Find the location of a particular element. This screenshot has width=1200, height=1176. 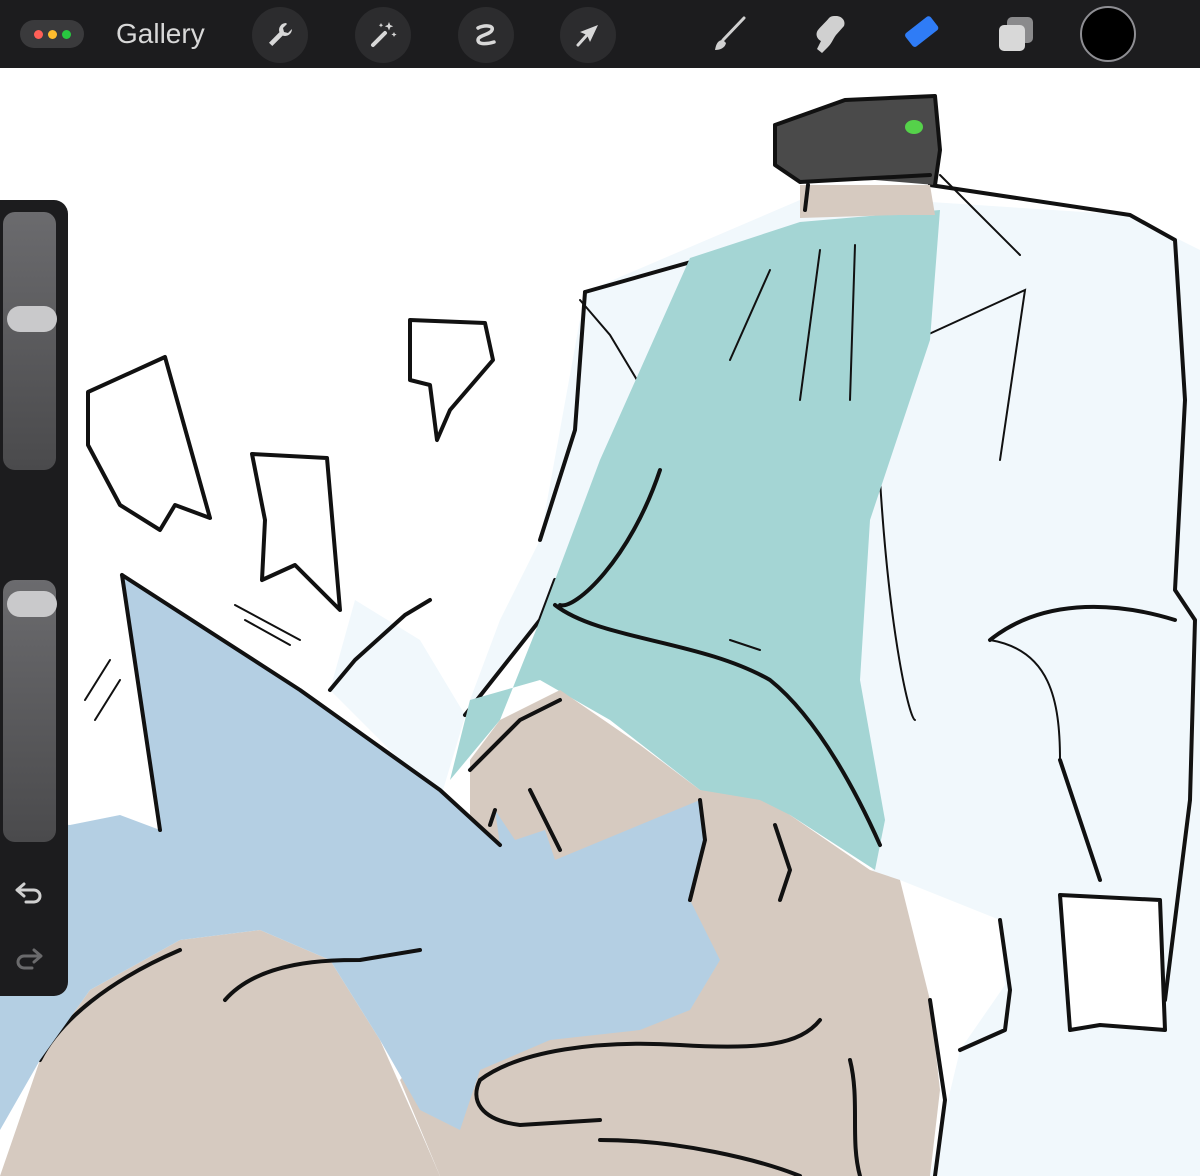

color-swatch is located at coordinates (1108, 34).